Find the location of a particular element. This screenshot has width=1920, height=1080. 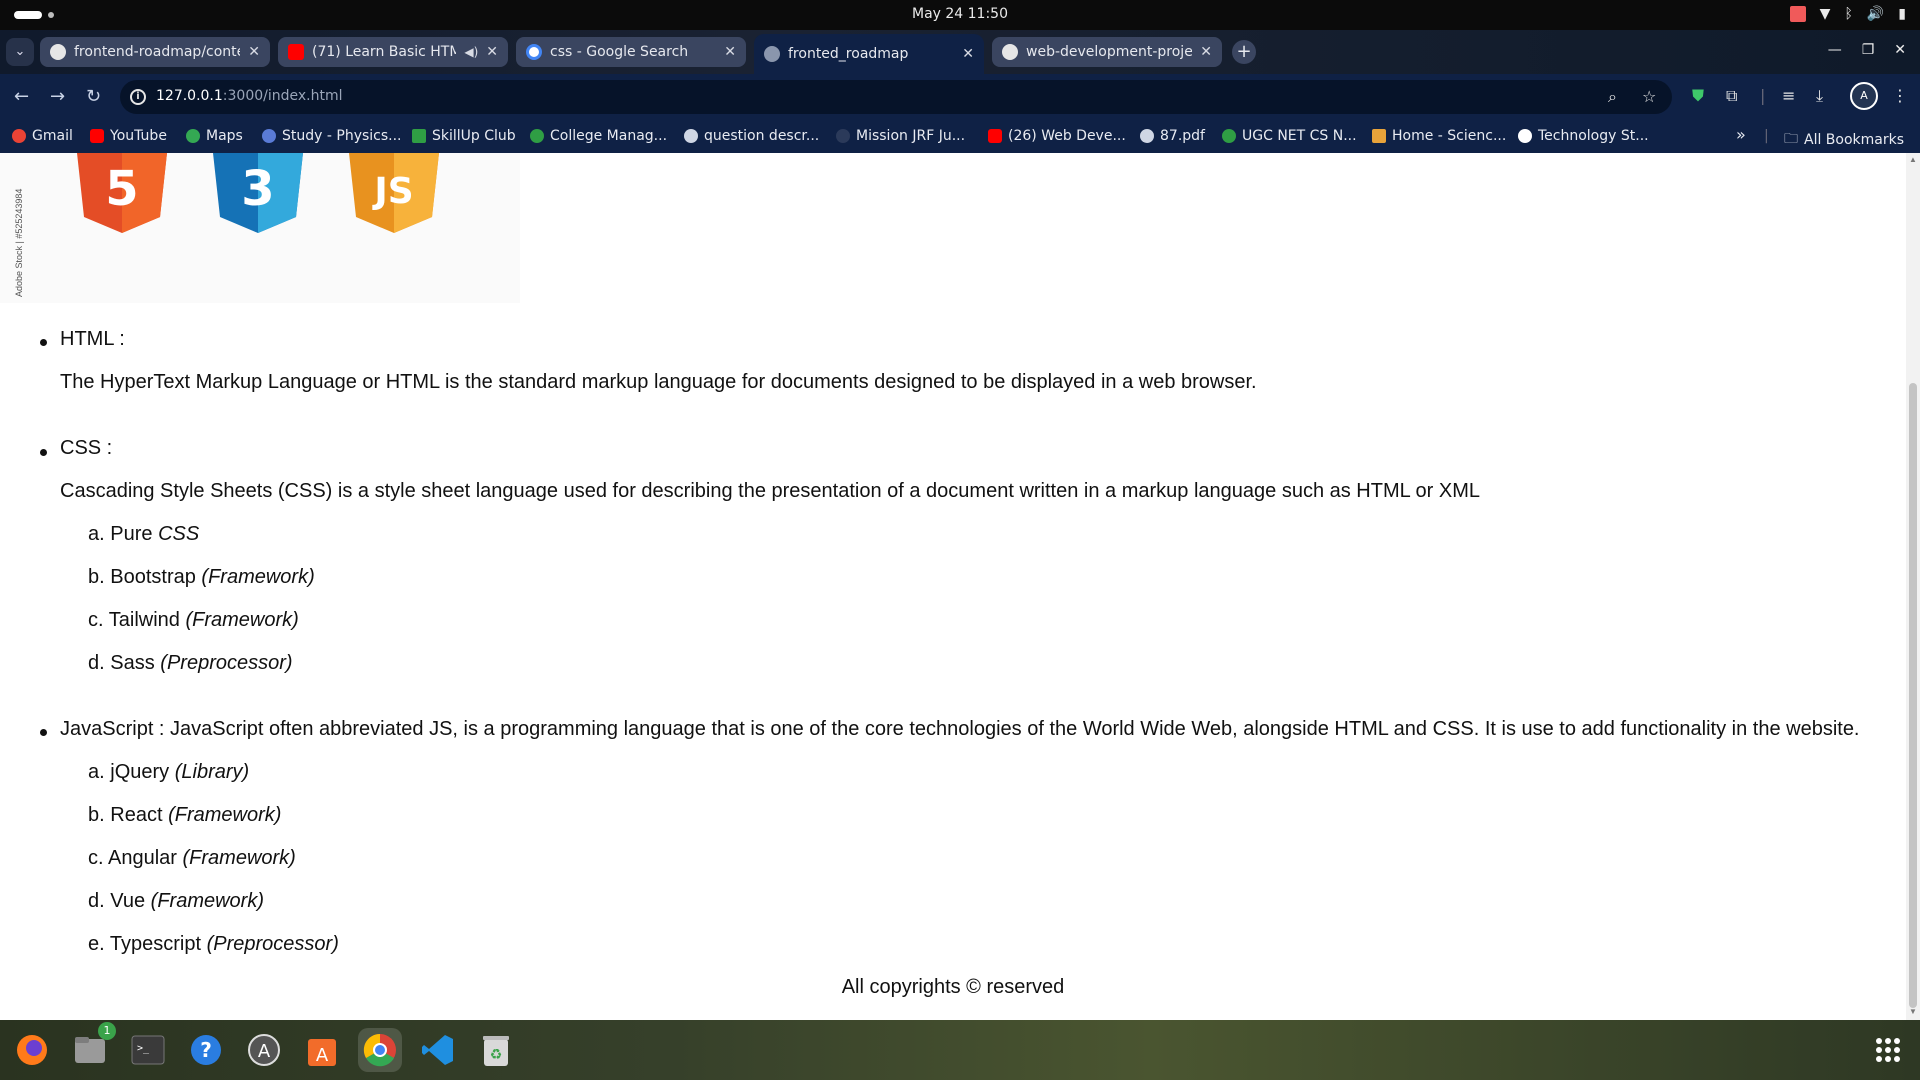

volume-icon: 🔊 is located at coordinates (1875, 14).